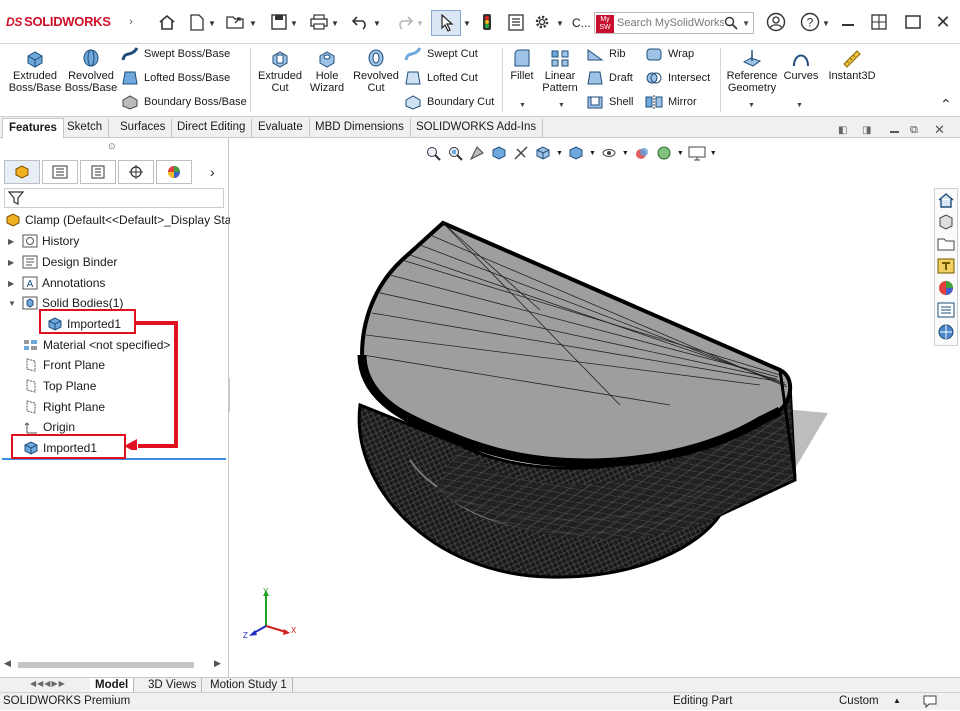 The image size is (960, 711). I want to click on user-account-icon, so click(776, 22).